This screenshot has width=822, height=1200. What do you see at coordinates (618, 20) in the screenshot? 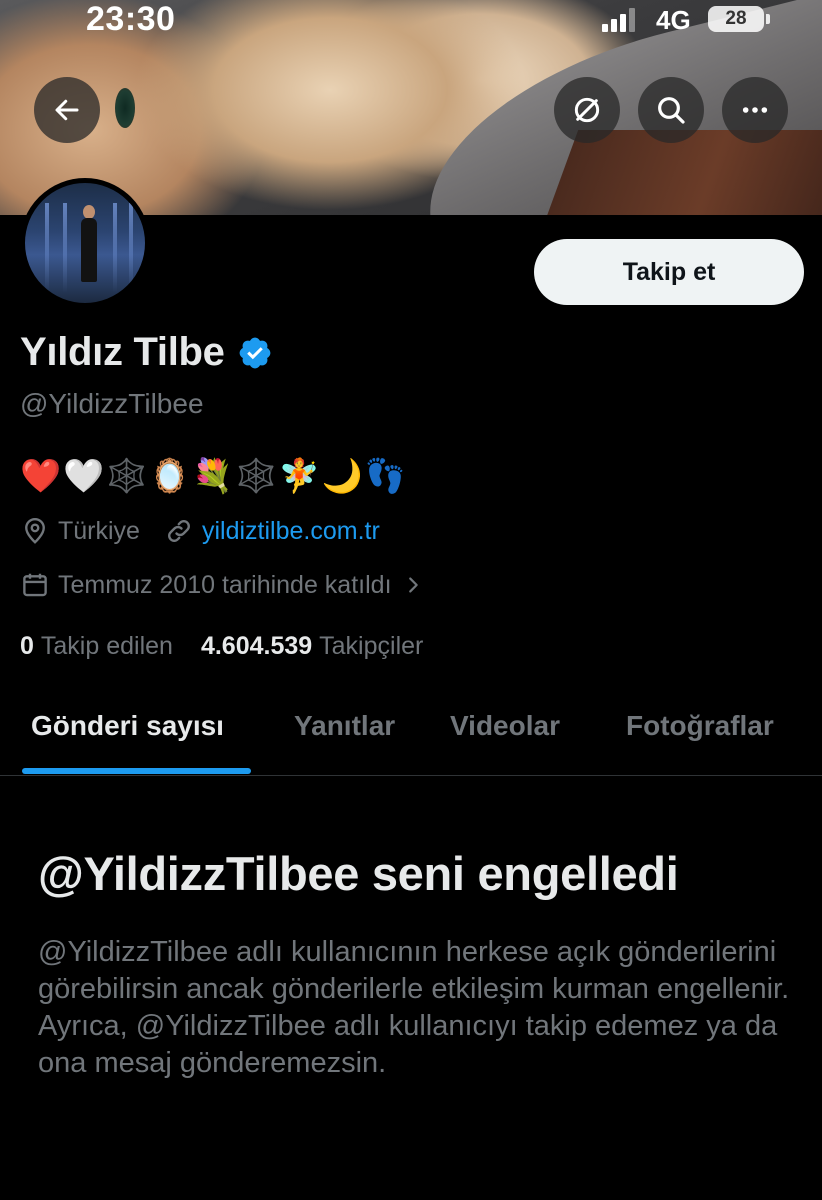
I see `signal-icon` at bounding box center [618, 20].